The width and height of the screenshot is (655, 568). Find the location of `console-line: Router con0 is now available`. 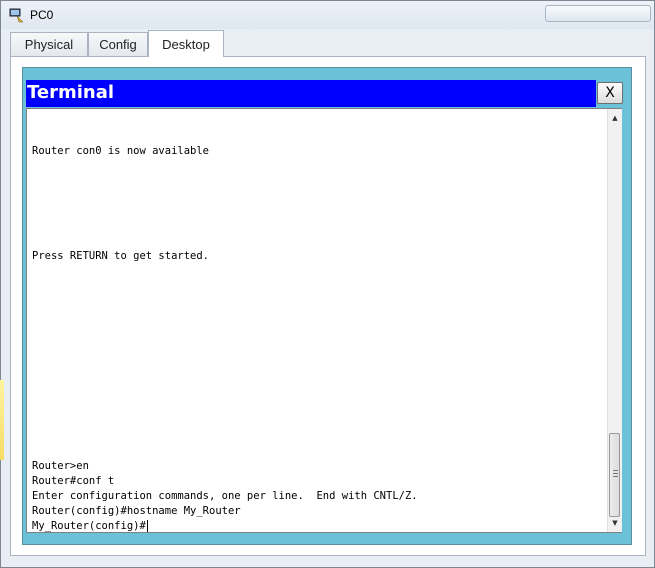

console-line: Router con0 is now available is located at coordinates (121, 151).